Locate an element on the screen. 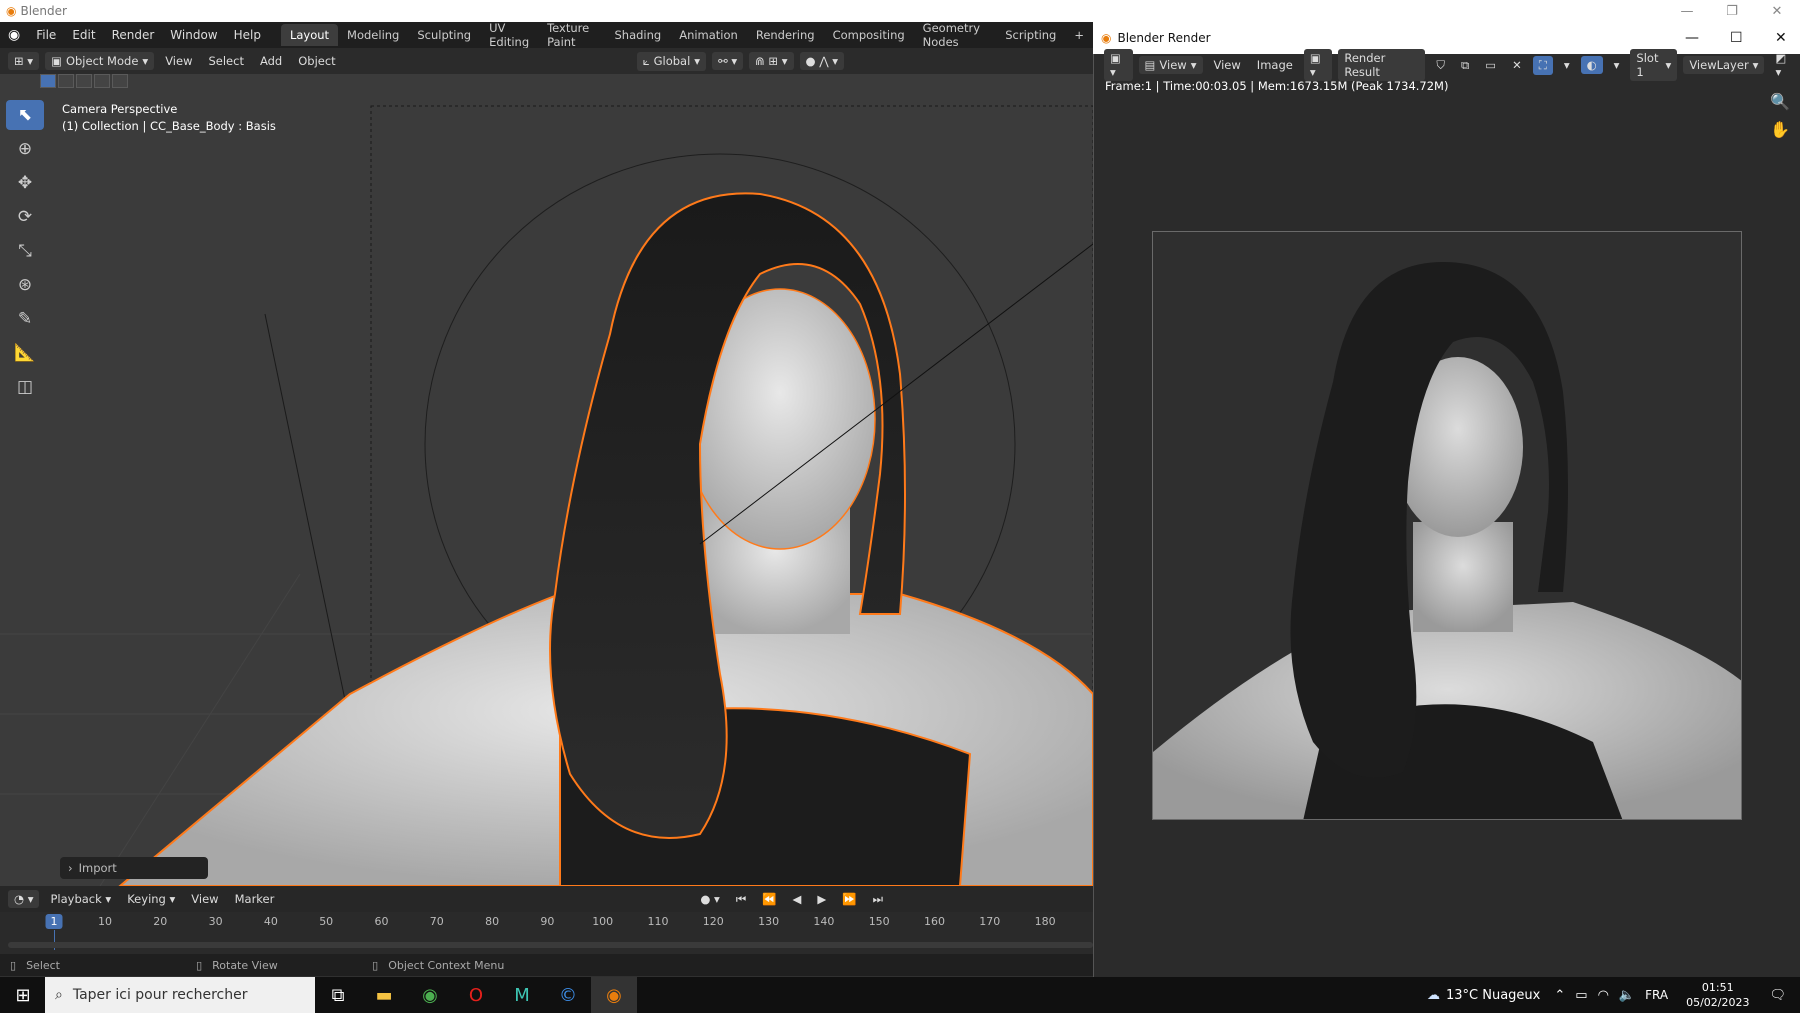 The width and height of the screenshot is (1800, 1013). select-new-mode-button is located at coordinates (48, 81).